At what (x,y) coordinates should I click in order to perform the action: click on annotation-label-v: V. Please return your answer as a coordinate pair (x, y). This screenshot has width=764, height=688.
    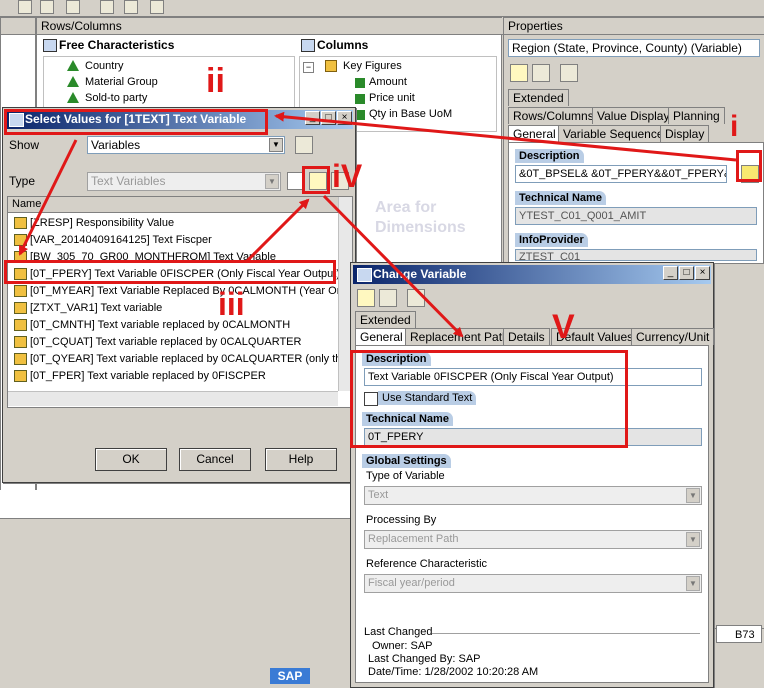
    Looking at the image, I should click on (563, 327).